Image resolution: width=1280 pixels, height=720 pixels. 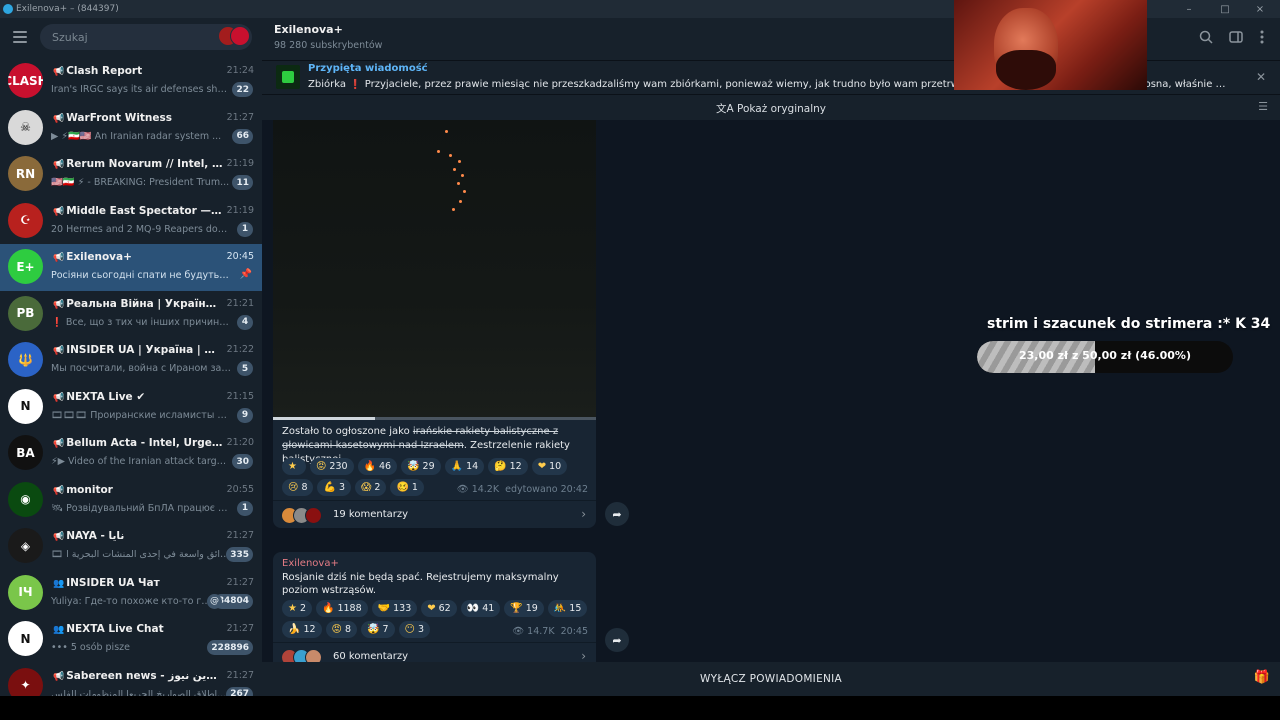 I want to click on more-options-icon, so click(x=1262, y=37).